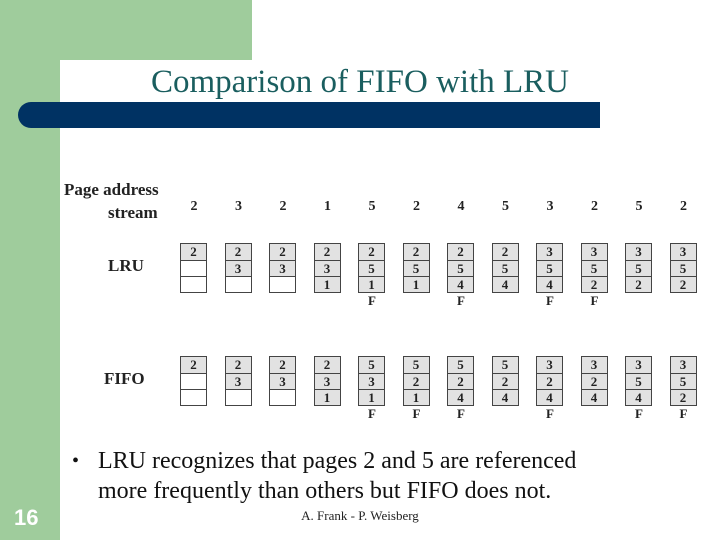  I want to click on lru-frame-column: 23, so click(238, 268).